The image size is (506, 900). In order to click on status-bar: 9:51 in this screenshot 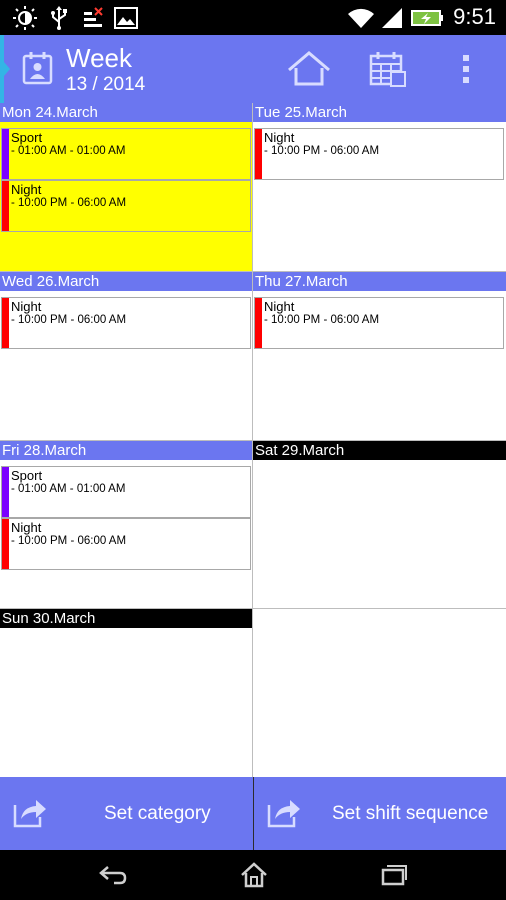, I will do `click(253, 17)`.